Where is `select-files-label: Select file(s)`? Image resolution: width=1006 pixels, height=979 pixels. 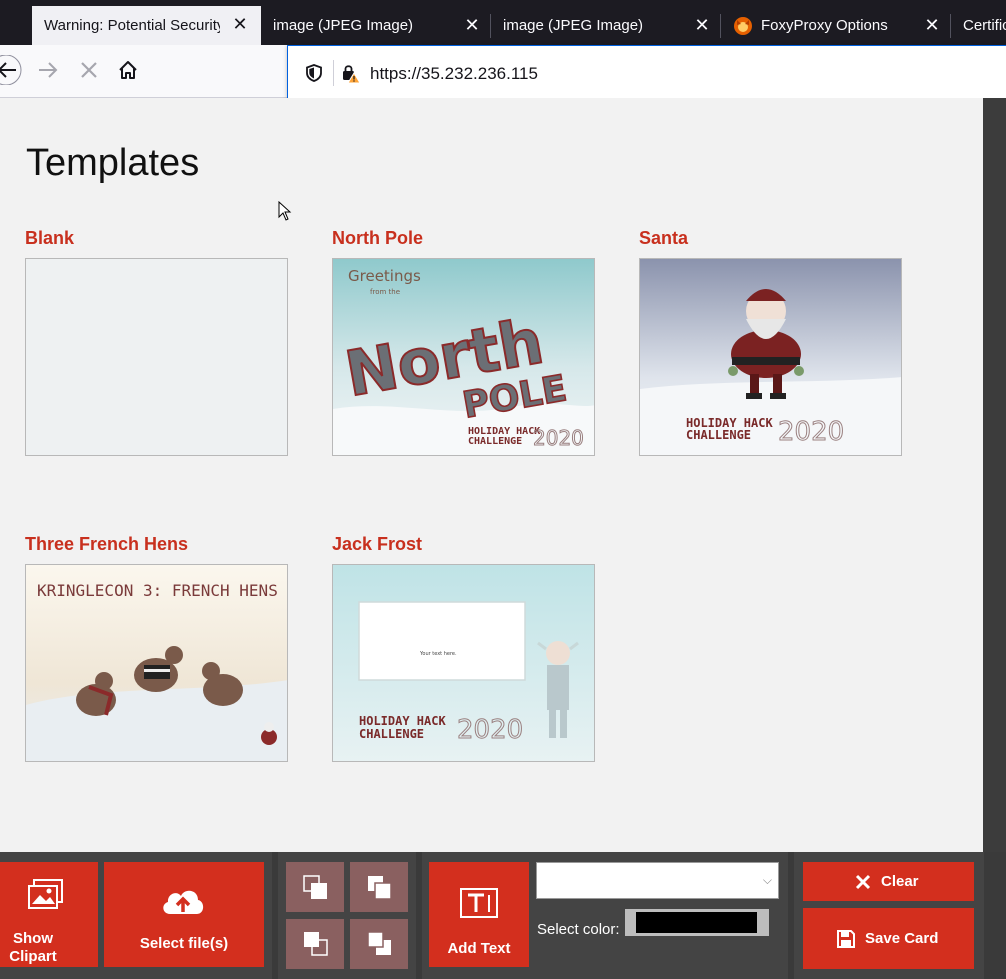 select-files-label: Select file(s) is located at coordinates (184, 943).